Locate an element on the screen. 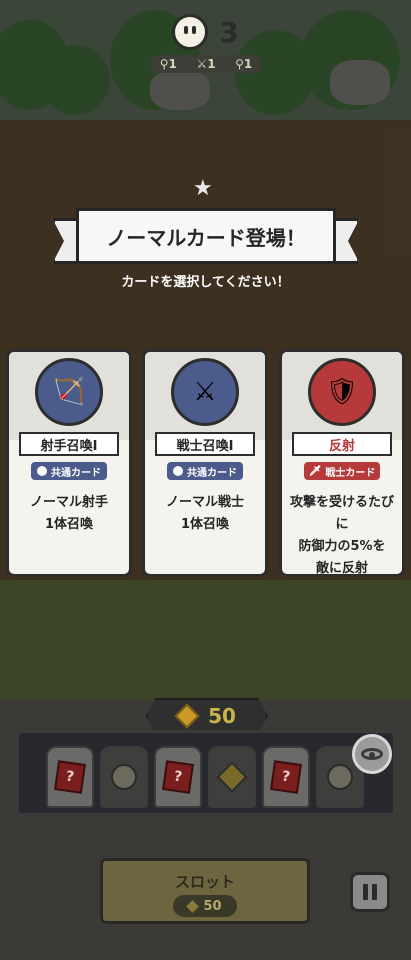 This screenshot has width=411, height=960. banner-title: ノーマルカード登場！ is located at coordinates (206, 237).